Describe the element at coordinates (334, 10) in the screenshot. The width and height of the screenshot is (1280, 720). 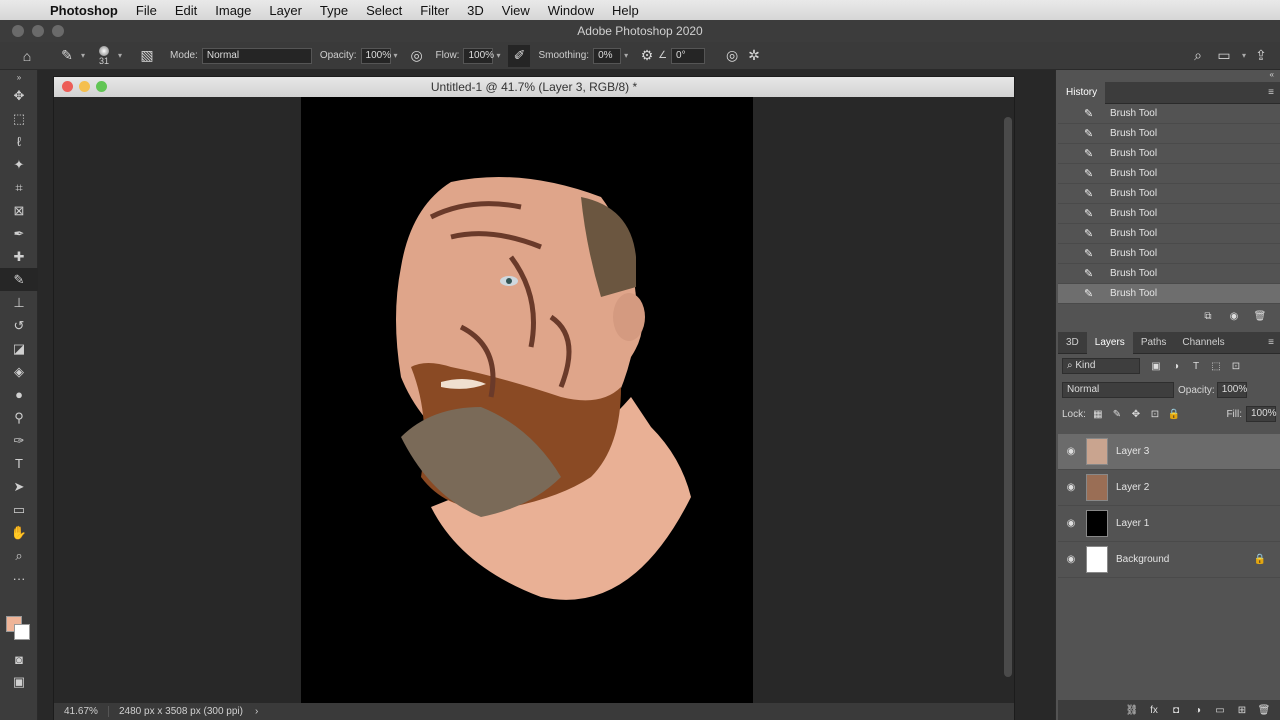
I see `menu-type: Type` at that location.